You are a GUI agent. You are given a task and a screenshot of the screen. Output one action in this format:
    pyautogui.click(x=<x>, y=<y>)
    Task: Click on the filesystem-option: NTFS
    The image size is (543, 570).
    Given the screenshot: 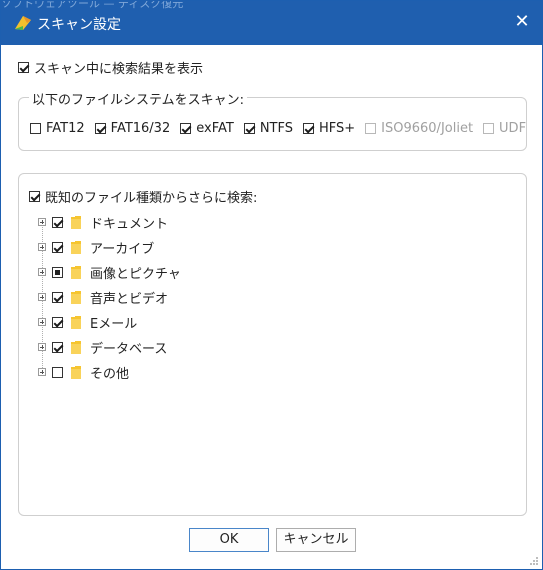 What is the action you would take?
    pyautogui.click(x=268, y=128)
    